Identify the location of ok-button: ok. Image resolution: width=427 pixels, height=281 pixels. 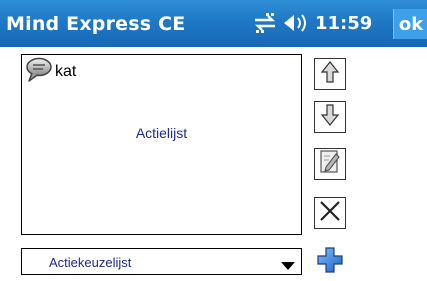
(410, 24).